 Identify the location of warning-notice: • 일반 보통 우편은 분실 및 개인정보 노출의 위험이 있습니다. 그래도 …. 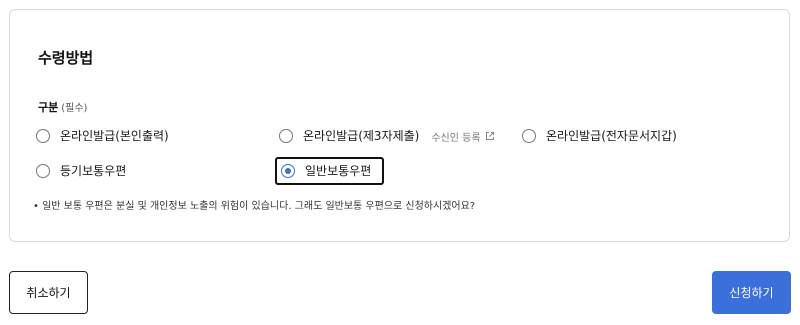
(254, 206).